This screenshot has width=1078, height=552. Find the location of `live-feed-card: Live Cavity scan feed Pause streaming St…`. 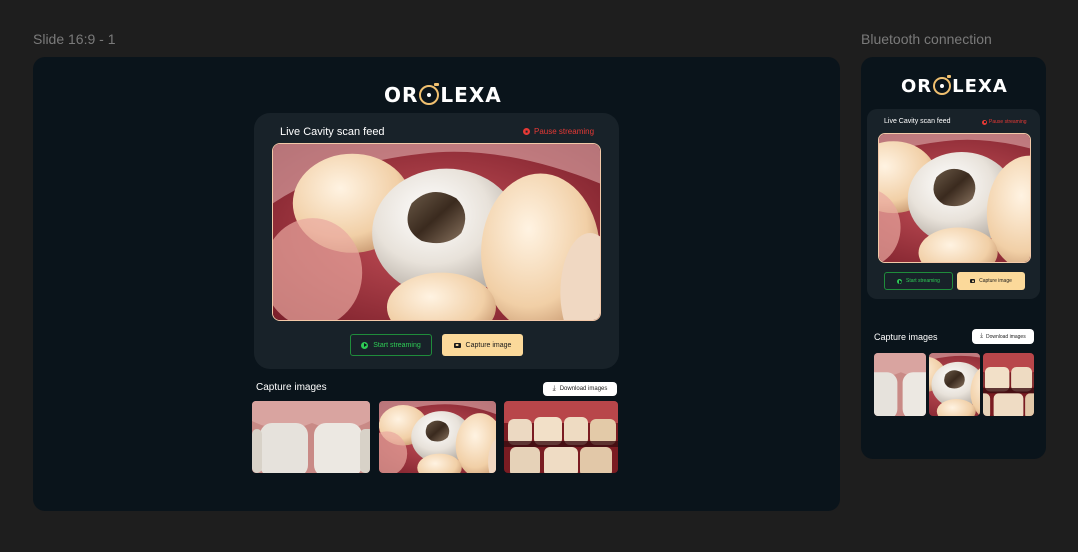

live-feed-card: Live Cavity scan feed Pause streaming St… is located at coordinates (953, 204).